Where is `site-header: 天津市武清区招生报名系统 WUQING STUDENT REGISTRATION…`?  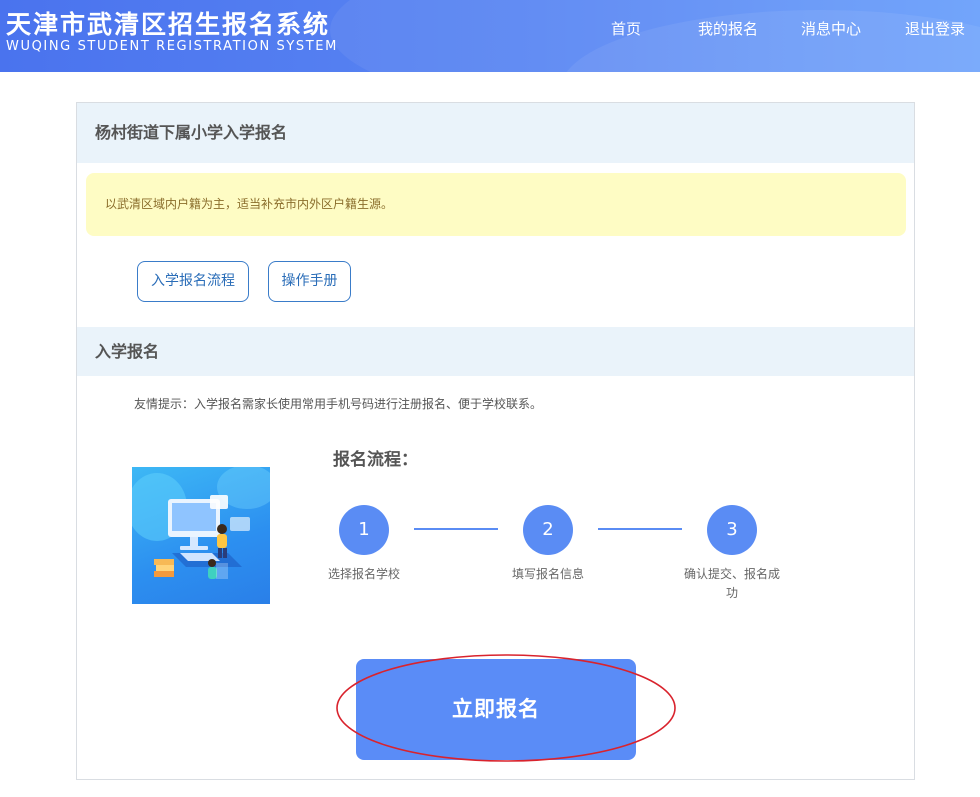
site-header: 天津市武清区招生报名系统 WUQING STUDENT REGISTRATION… is located at coordinates (490, 36).